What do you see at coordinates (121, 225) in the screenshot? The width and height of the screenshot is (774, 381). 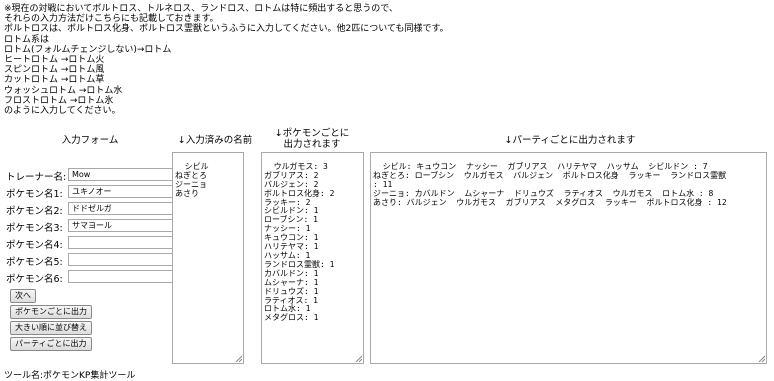 I see `pokemon-name-input-3: サマヨール` at bounding box center [121, 225].